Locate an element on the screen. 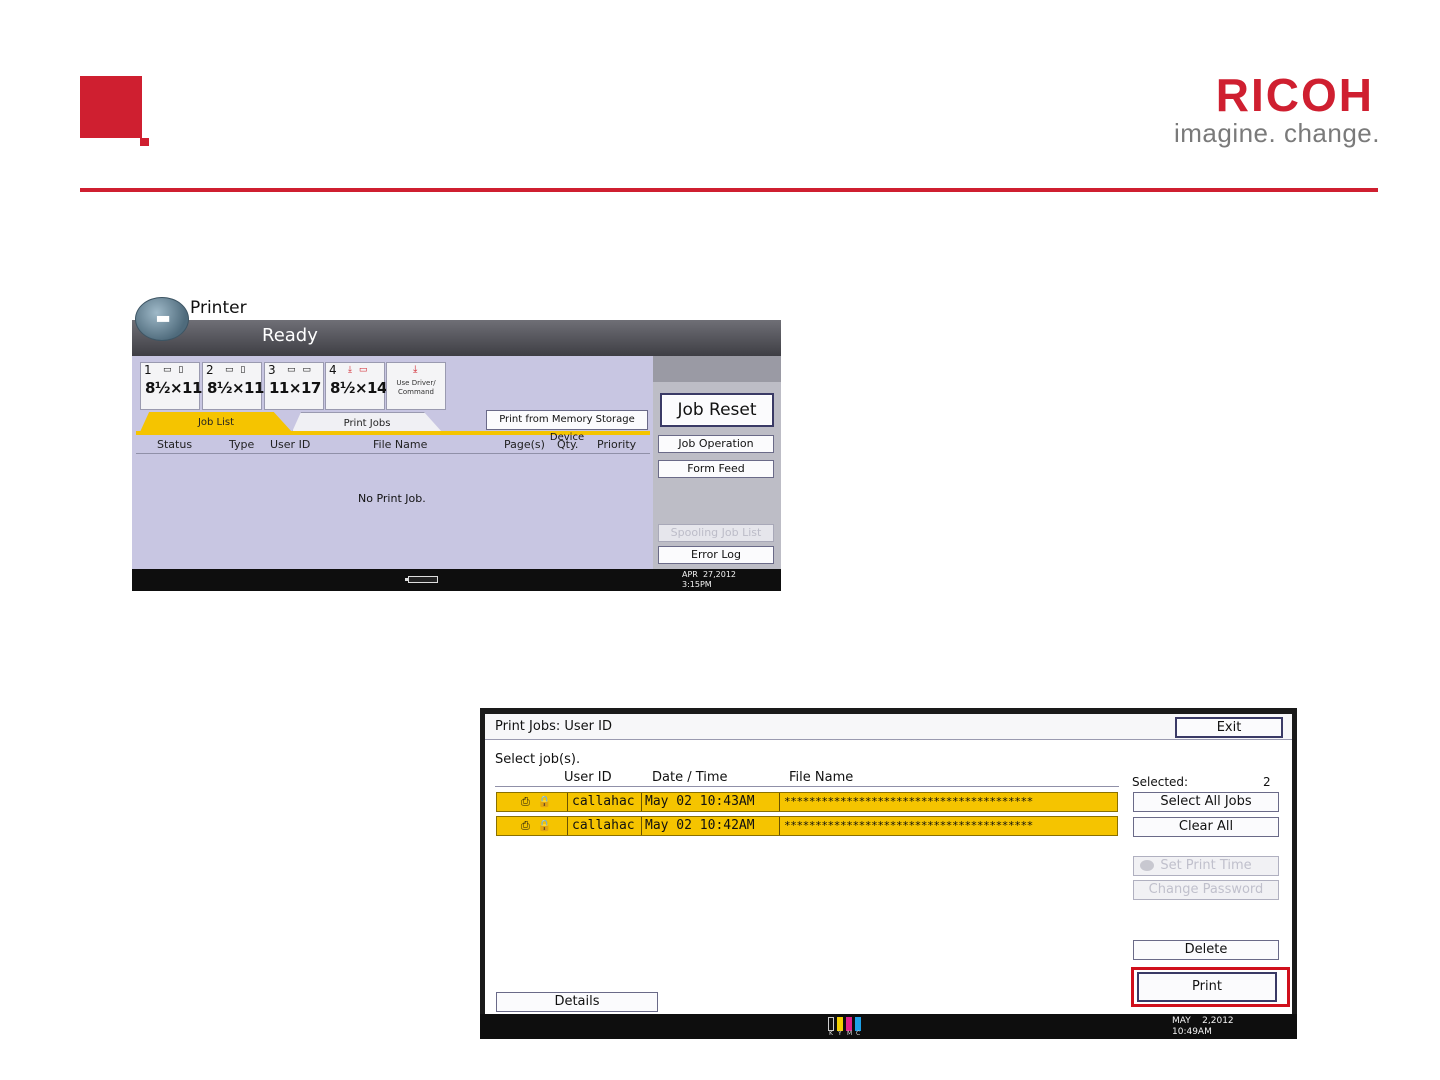 The width and height of the screenshot is (1440, 1080). tray-1: 1 ▭ ▯ 8½×11 is located at coordinates (171, 386).